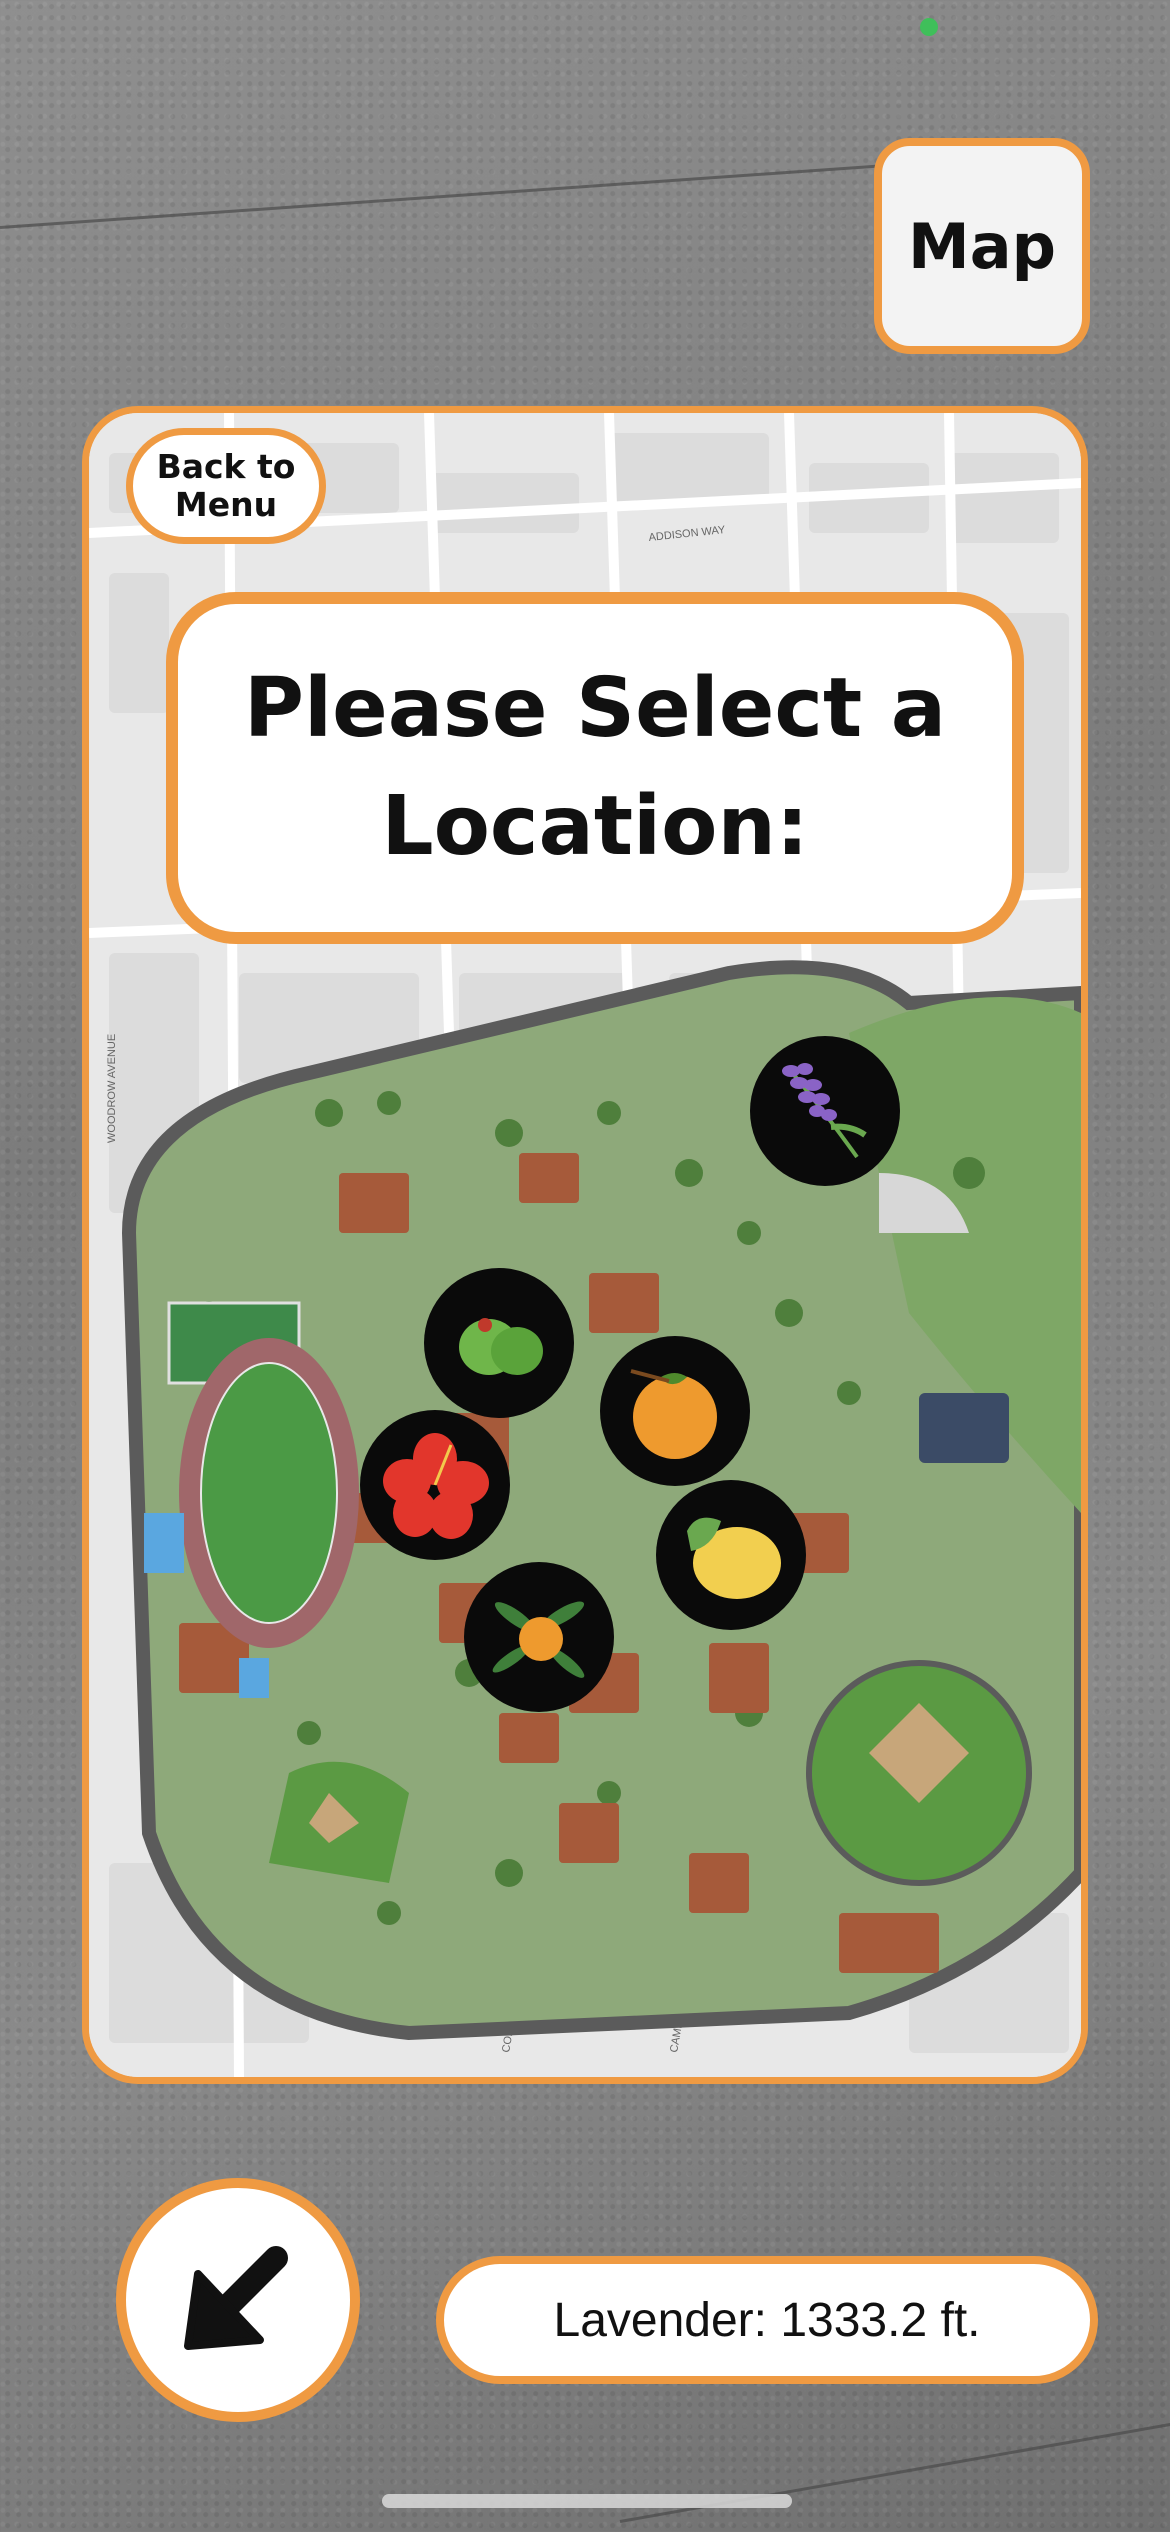 The height and width of the screenshot is (2532, 1170). I want to click on location-button-olive, so click(499, 1343).